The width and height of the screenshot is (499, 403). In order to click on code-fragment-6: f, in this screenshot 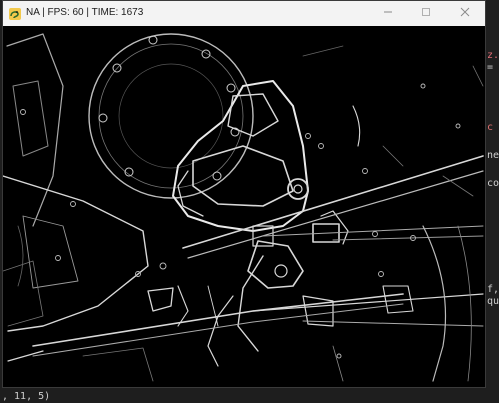, I will do `click(493, 289)`.